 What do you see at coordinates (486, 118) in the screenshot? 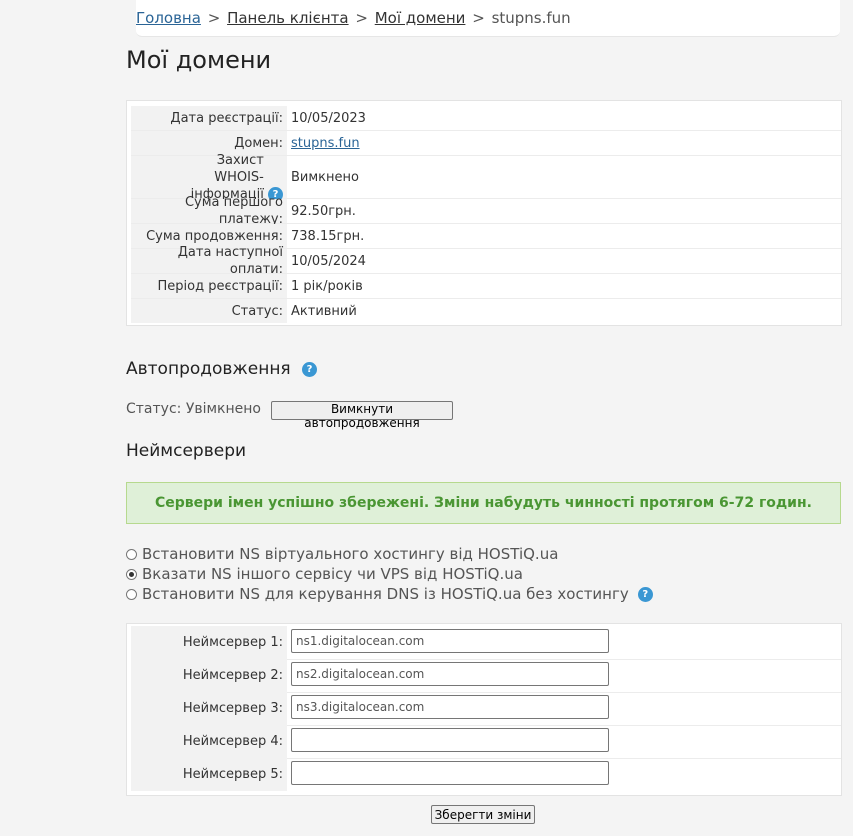
I see `info-row-registration-date: Дата реєстрації: 10/05/2023` at bounding box center [486, 118].